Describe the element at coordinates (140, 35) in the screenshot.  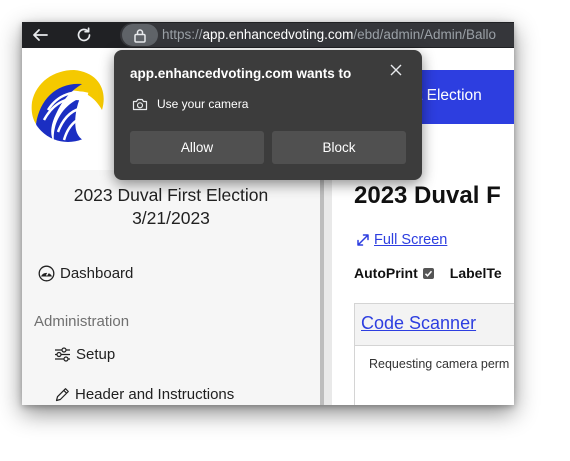
I see `lock-icon` at that location.